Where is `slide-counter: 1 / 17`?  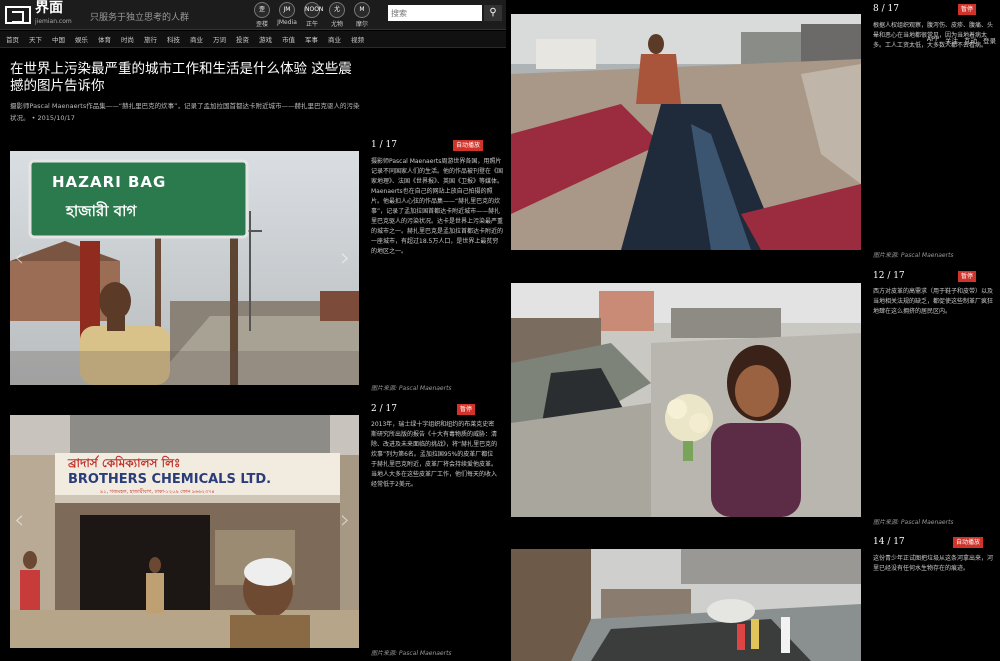
slide-counter: 1 / 17 is located at coordinates (384, 145).